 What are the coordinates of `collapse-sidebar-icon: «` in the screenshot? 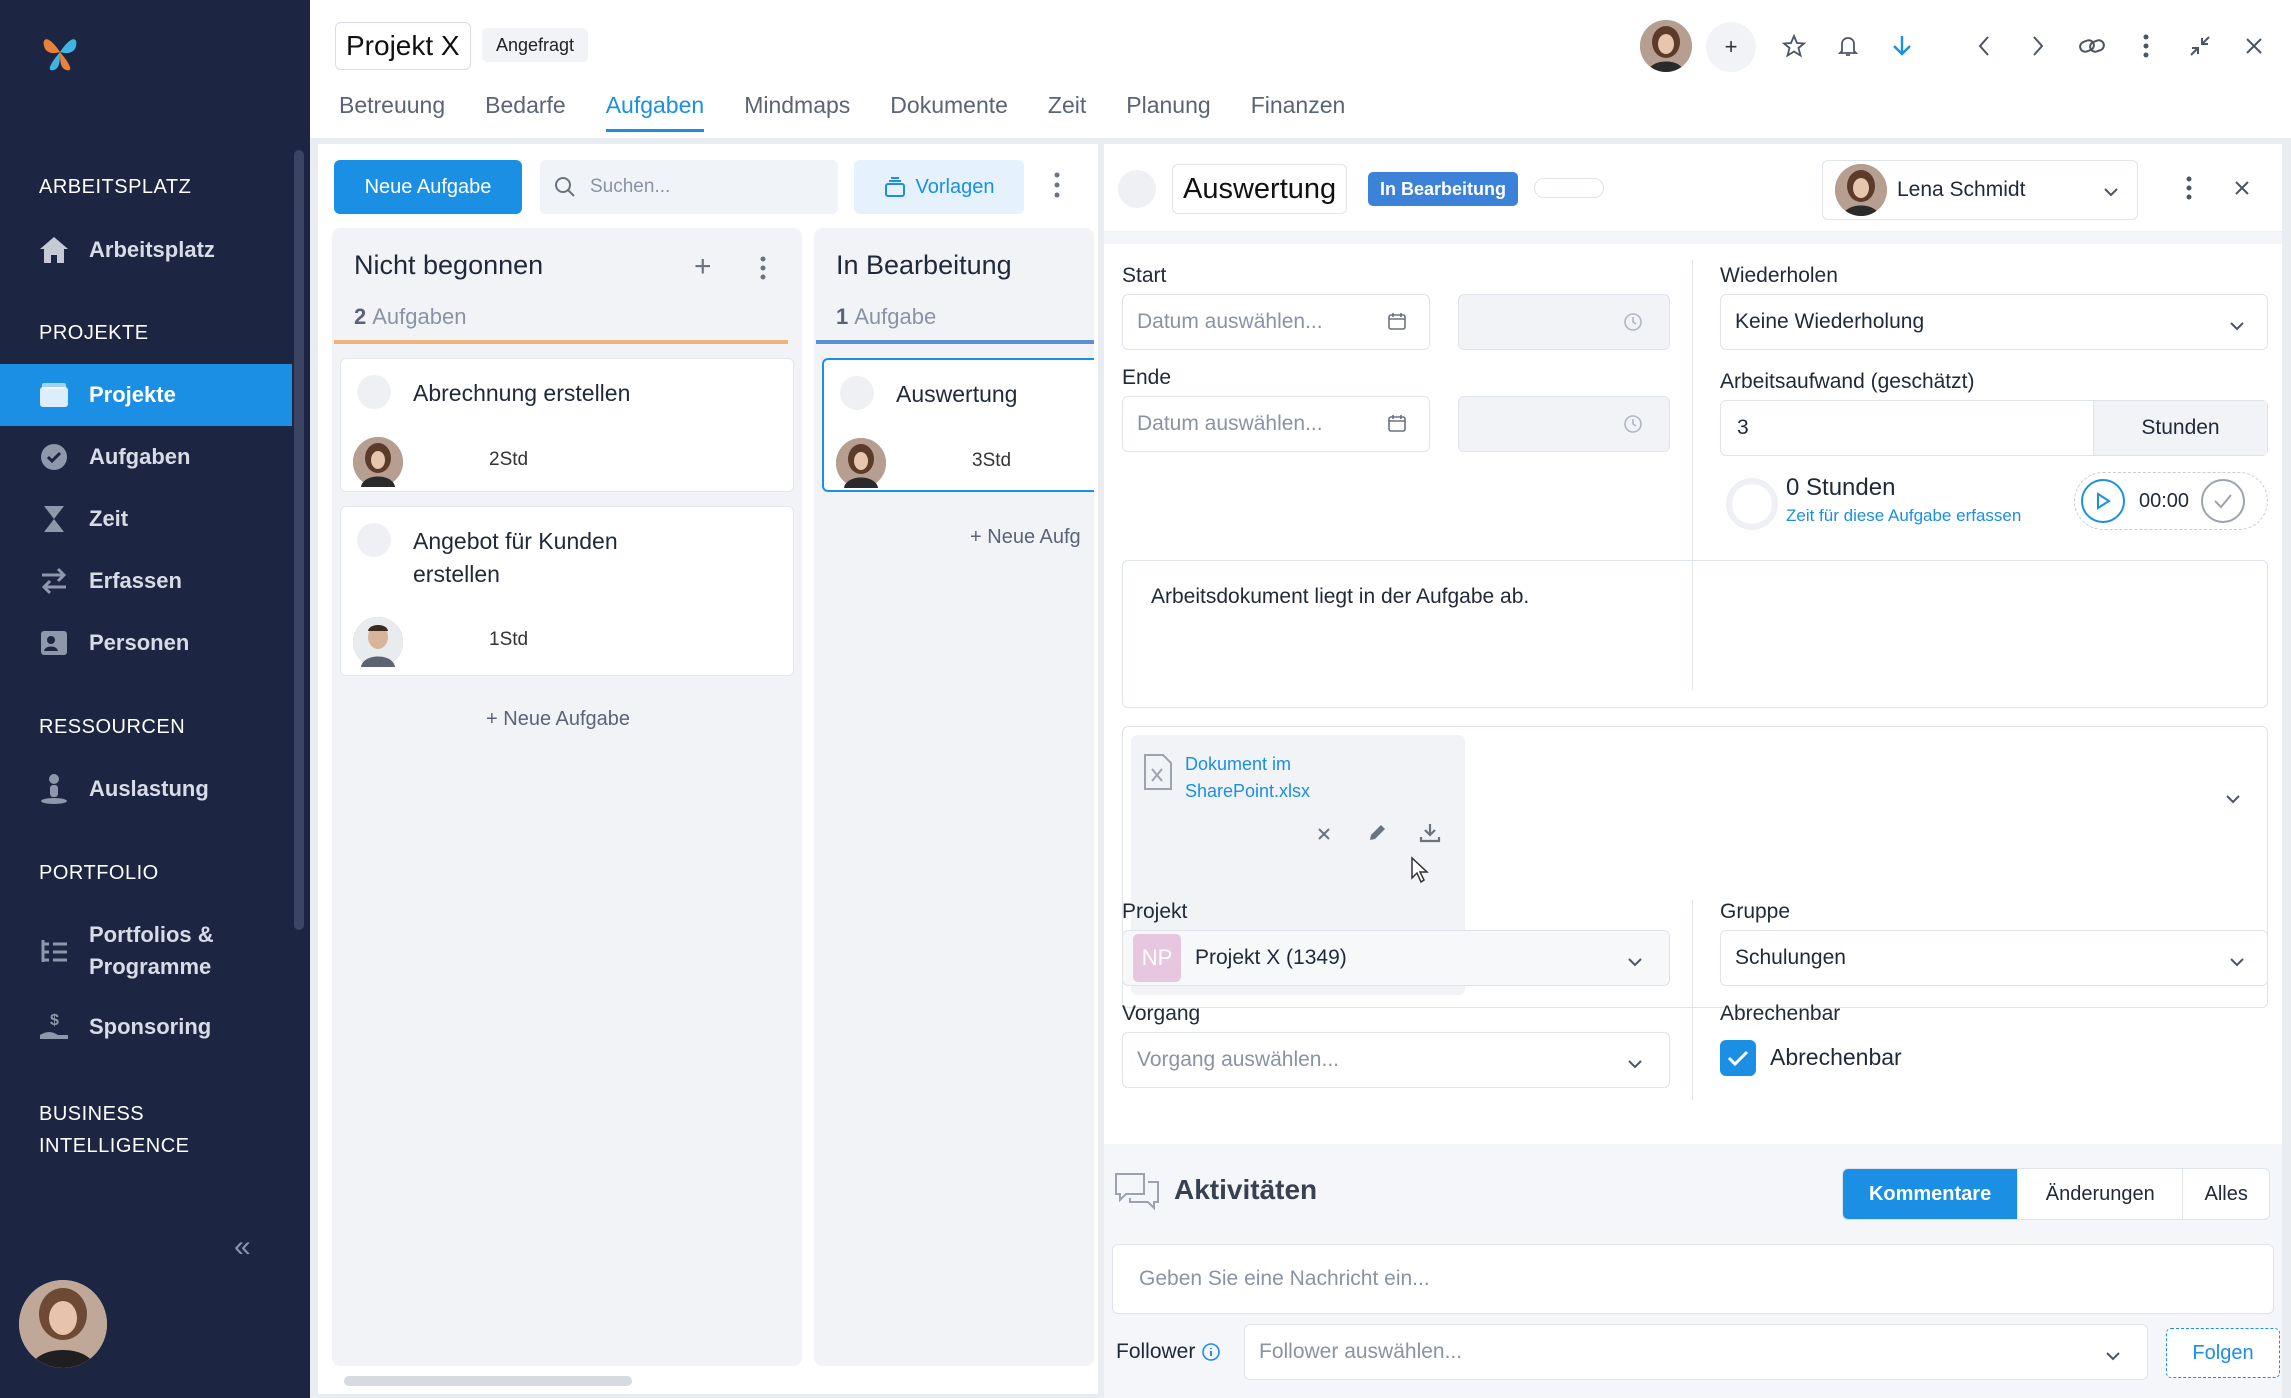 It's located at (242, 1247).